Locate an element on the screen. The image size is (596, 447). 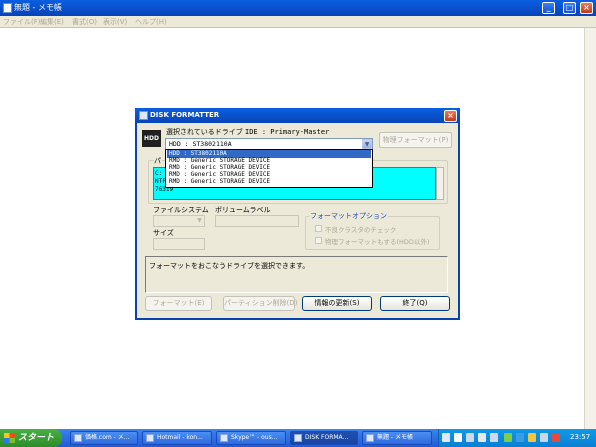
task-button: 無題 - メモ帳 is located at coordinates (397, 438).